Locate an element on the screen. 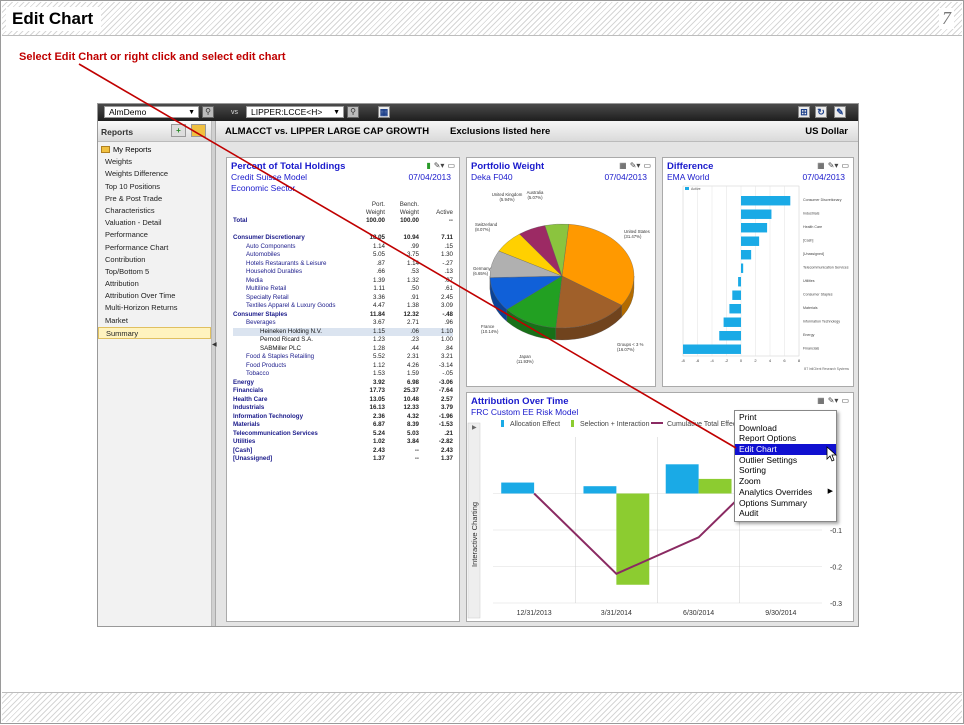  portfolio-select: AlmDemo▼ is located at coordinates (151, 112).